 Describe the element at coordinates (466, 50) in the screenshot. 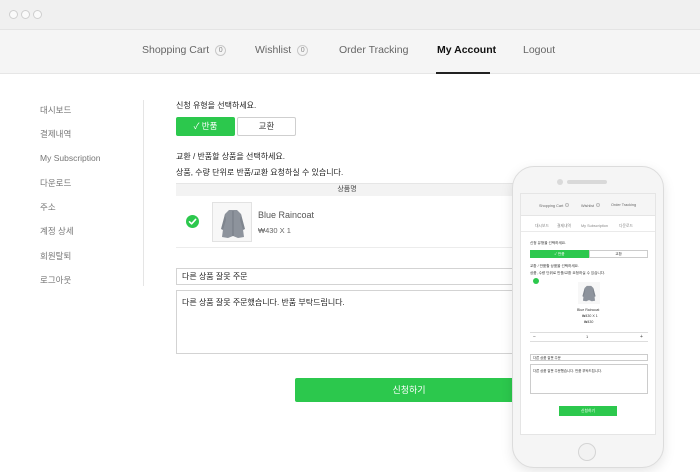

I see `nav-my-account: My Account` at that location.